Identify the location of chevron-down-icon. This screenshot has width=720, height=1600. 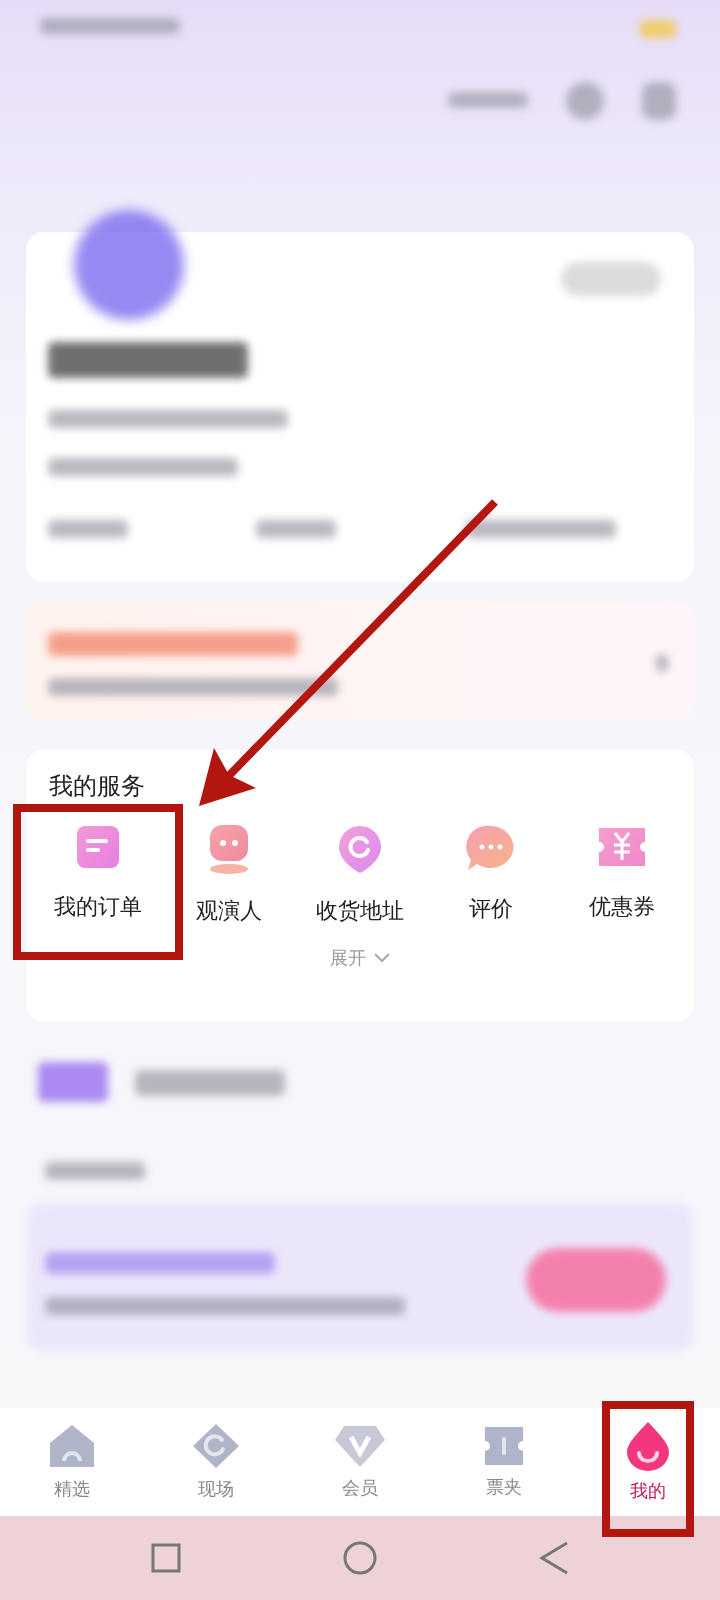
(382, 958).